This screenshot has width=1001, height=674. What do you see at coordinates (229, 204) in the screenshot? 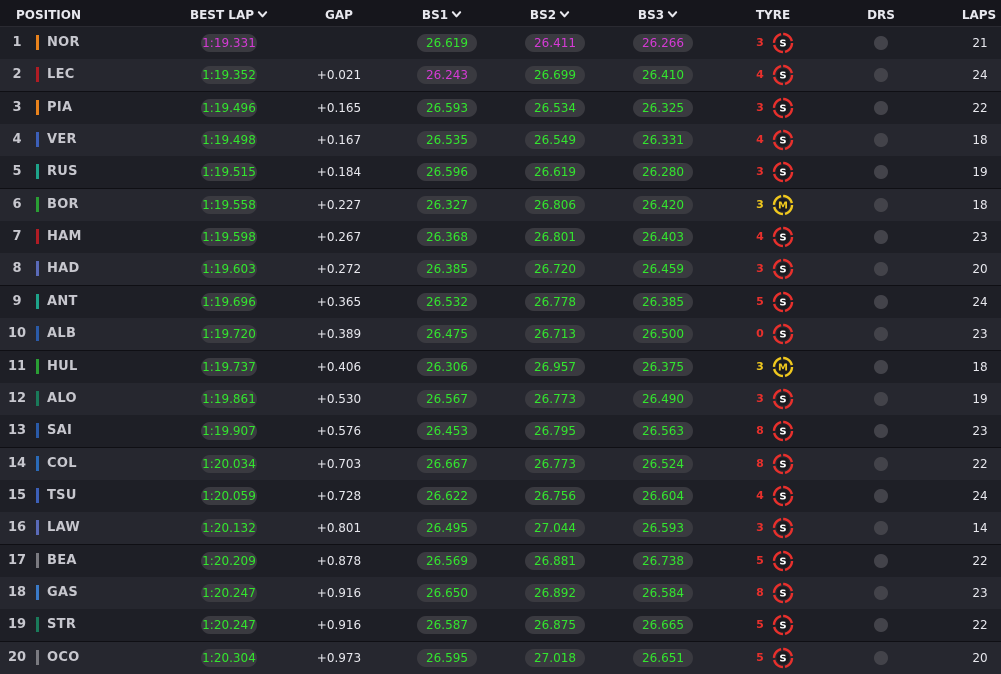
I see `best-lap-time: 1:19.558` at bounding box center [229, 204].